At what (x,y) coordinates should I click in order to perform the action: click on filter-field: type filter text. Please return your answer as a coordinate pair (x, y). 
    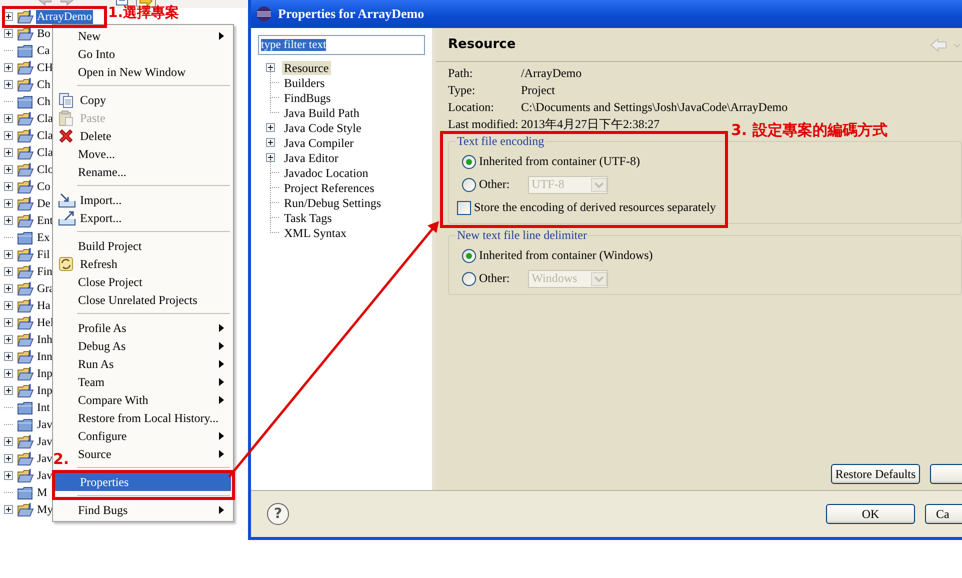
    Looking at the image, I should click on (341, 45).